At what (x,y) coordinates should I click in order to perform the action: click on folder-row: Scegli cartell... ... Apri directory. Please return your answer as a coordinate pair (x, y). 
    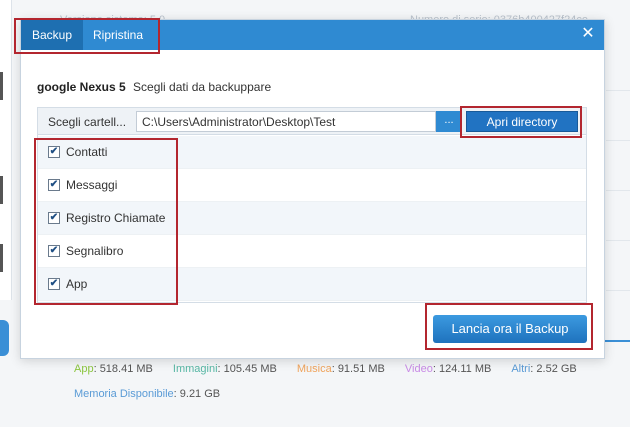
    Looking at the image, I should click on (312, 121).